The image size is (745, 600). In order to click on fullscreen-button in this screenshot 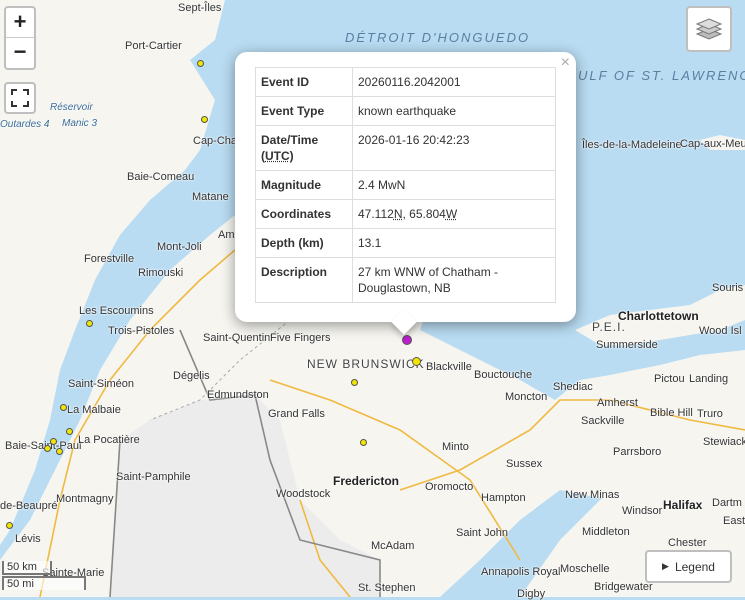, I will do `click(20, 98)`.